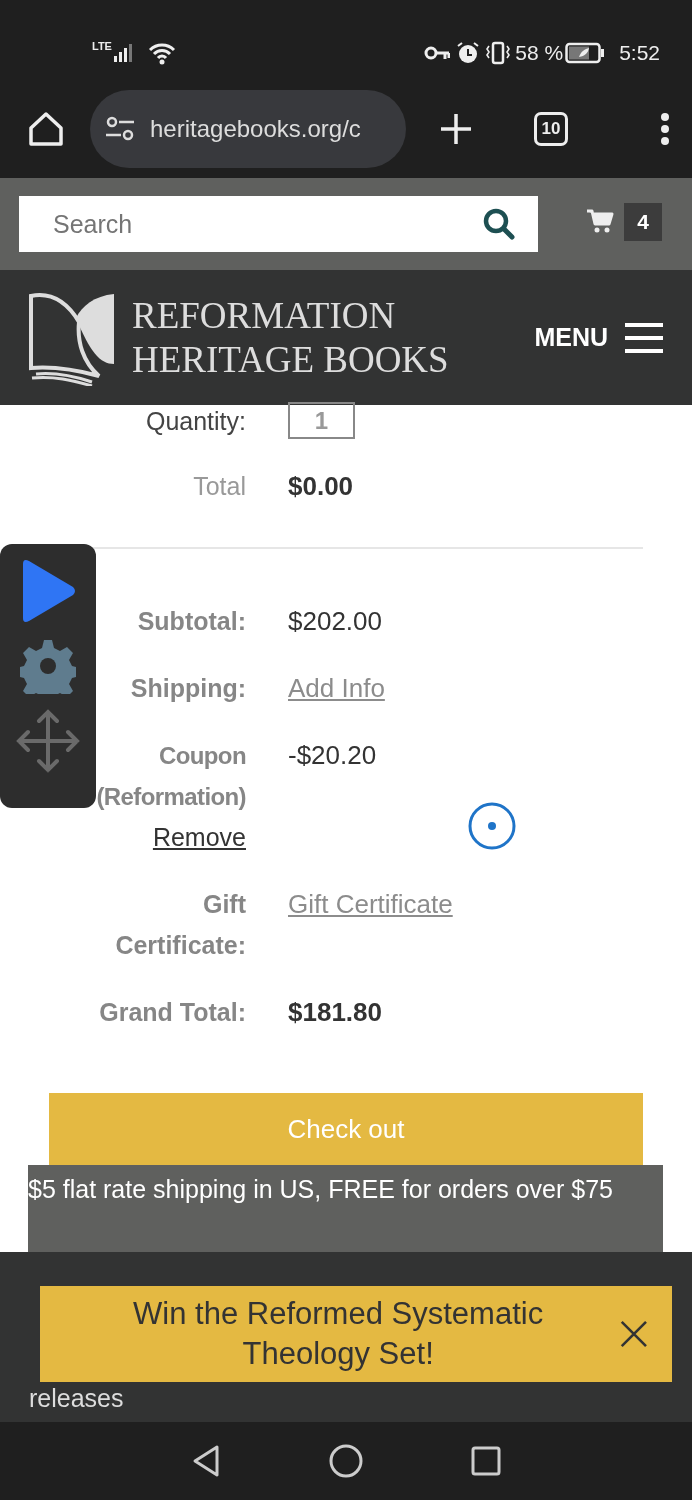  I want to click on summary-label: Shipping:, so click(187, 688).